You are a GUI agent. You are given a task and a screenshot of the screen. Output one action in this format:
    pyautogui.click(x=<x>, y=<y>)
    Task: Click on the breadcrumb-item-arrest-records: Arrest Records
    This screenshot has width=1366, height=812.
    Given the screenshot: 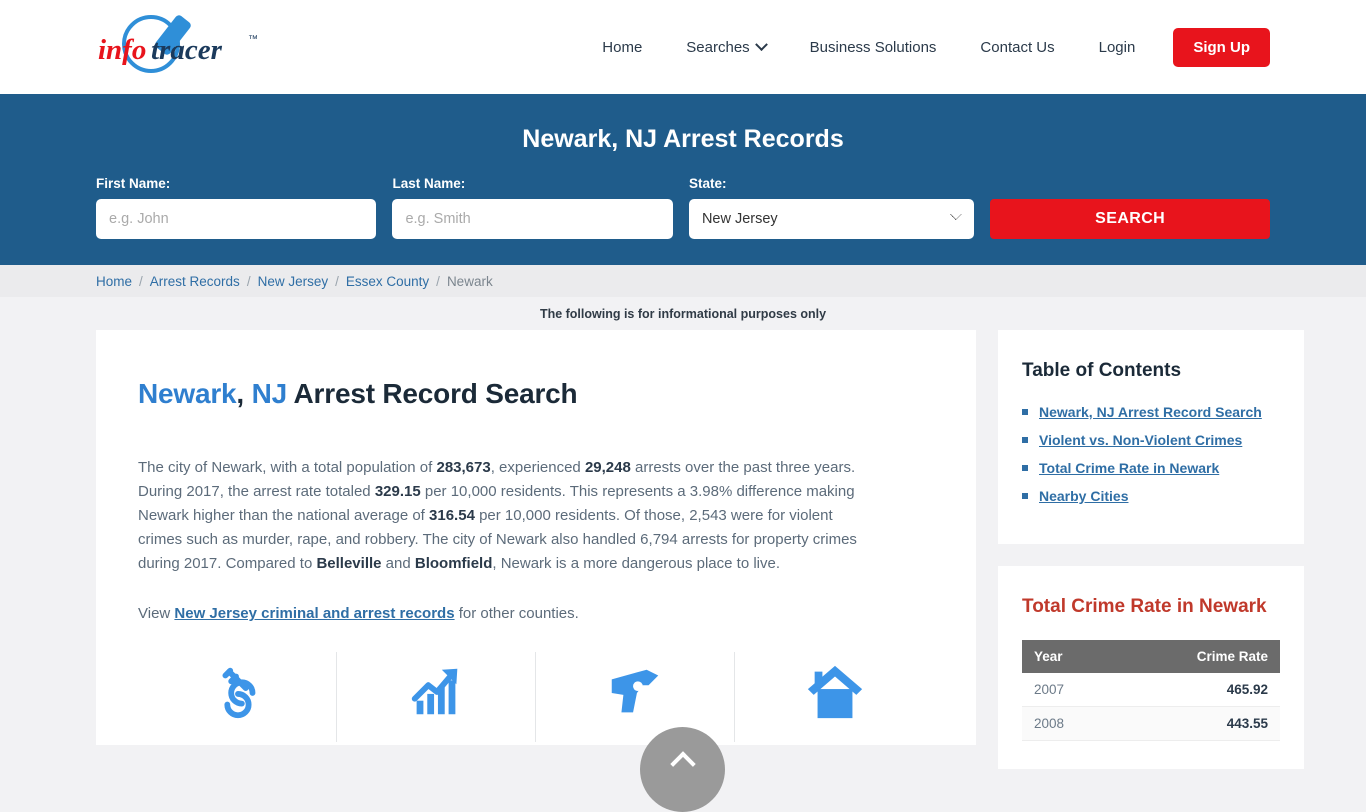 What is the action you would take?
    pyautogui.click(x=195, y=281)
    